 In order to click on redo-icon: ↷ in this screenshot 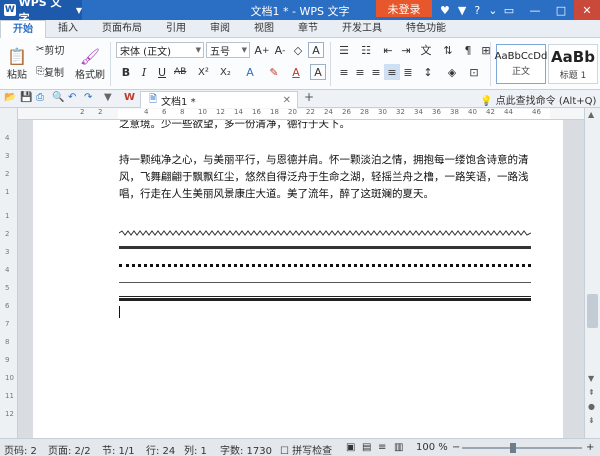, I will do `click(88, 97)`.